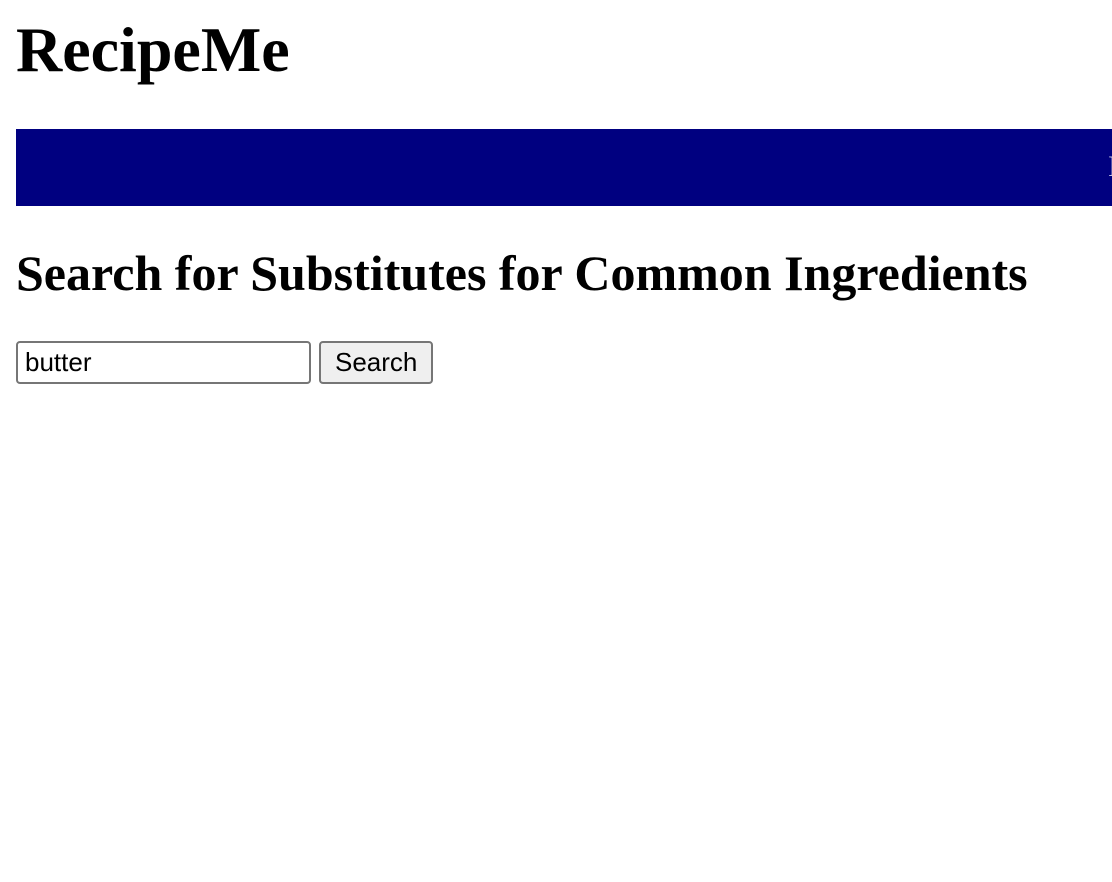  What do you see at coordinates (1110, 167) in the screenshot?
I see `nav-item-clipped: I` at bounding box center [1110, 167].